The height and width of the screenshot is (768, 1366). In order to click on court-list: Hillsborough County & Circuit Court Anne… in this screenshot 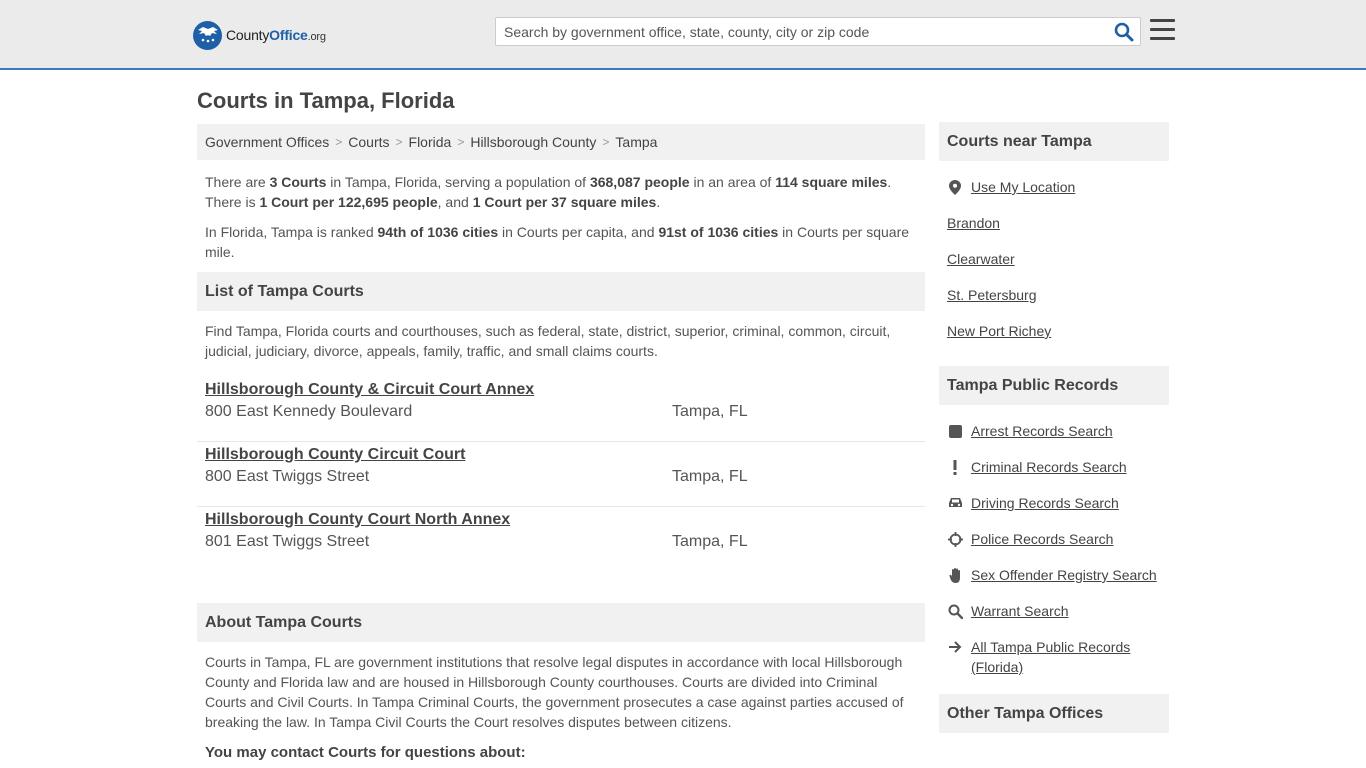, I will do `click(561, 474)`.